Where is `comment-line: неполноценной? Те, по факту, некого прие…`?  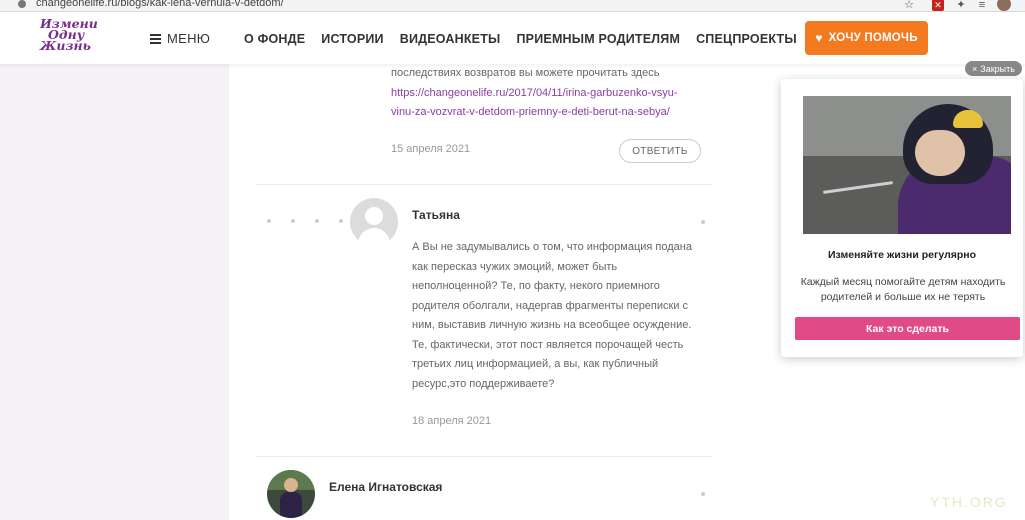 comment-line: неполноценной? Те, по факту, некого прие… is located at coordinates (536, 286).